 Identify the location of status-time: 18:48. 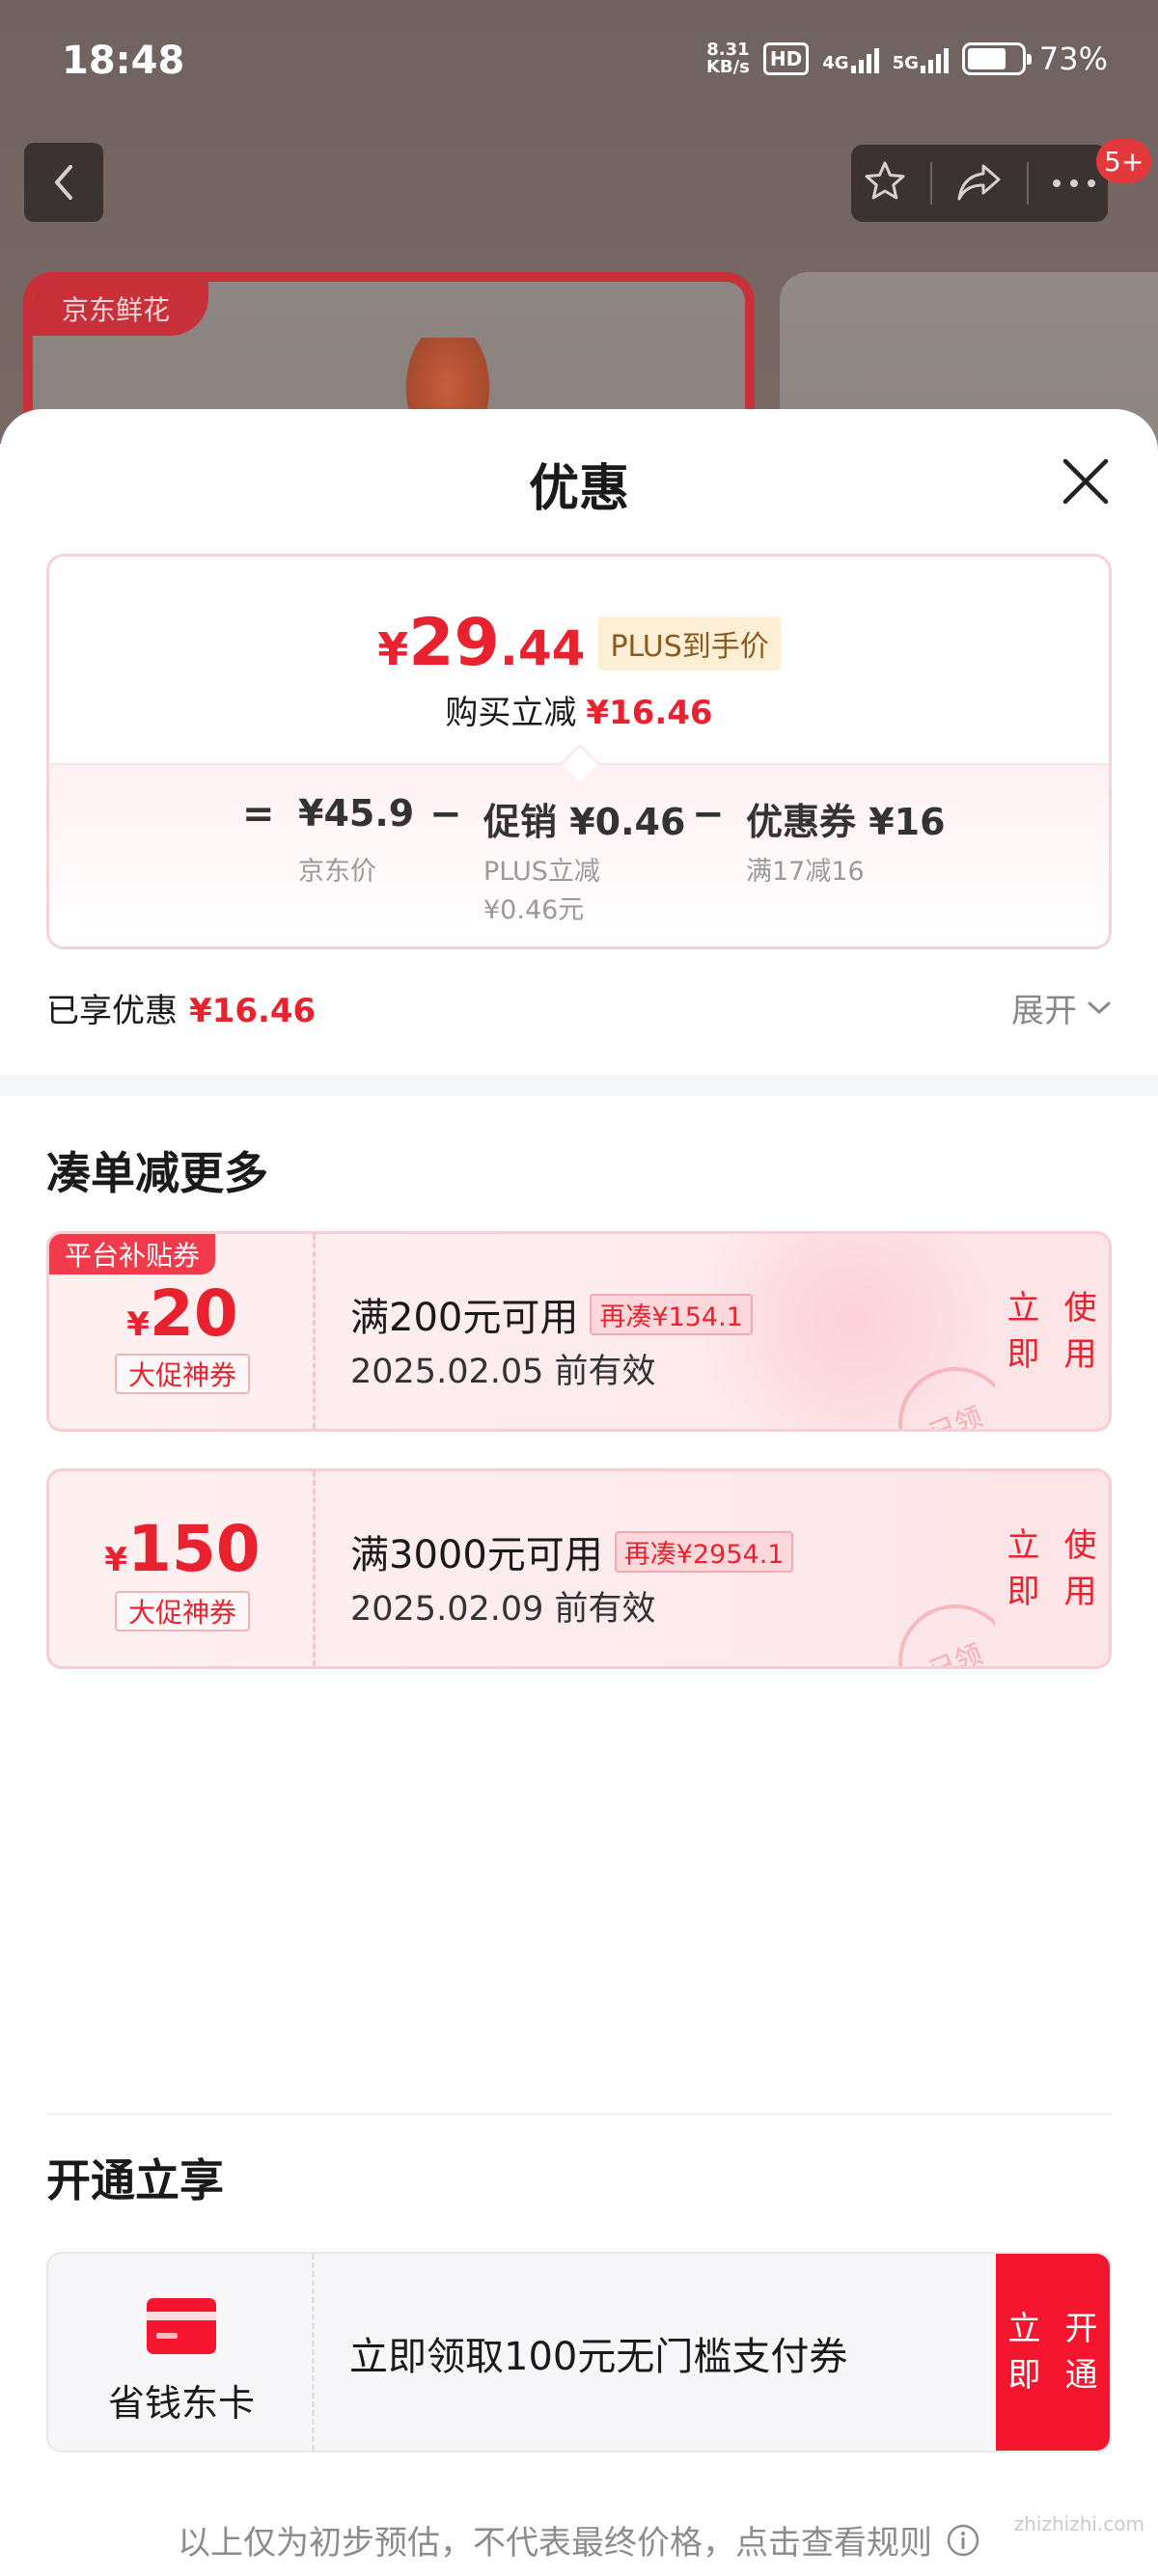
(123, 61).